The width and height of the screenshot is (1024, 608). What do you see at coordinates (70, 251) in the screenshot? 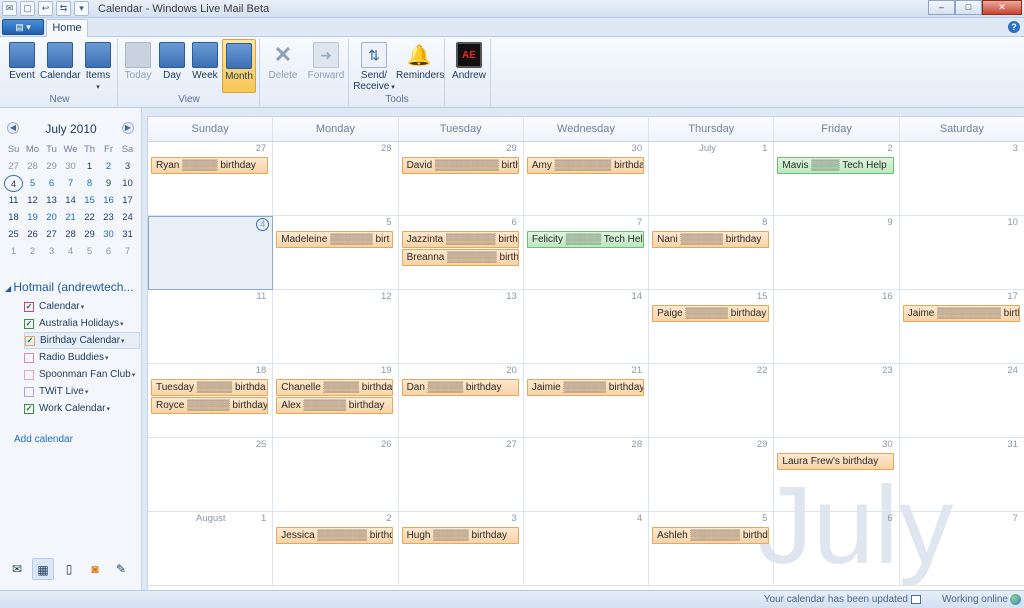
I see `mini-day: 4` at bounding box center [70, 251].